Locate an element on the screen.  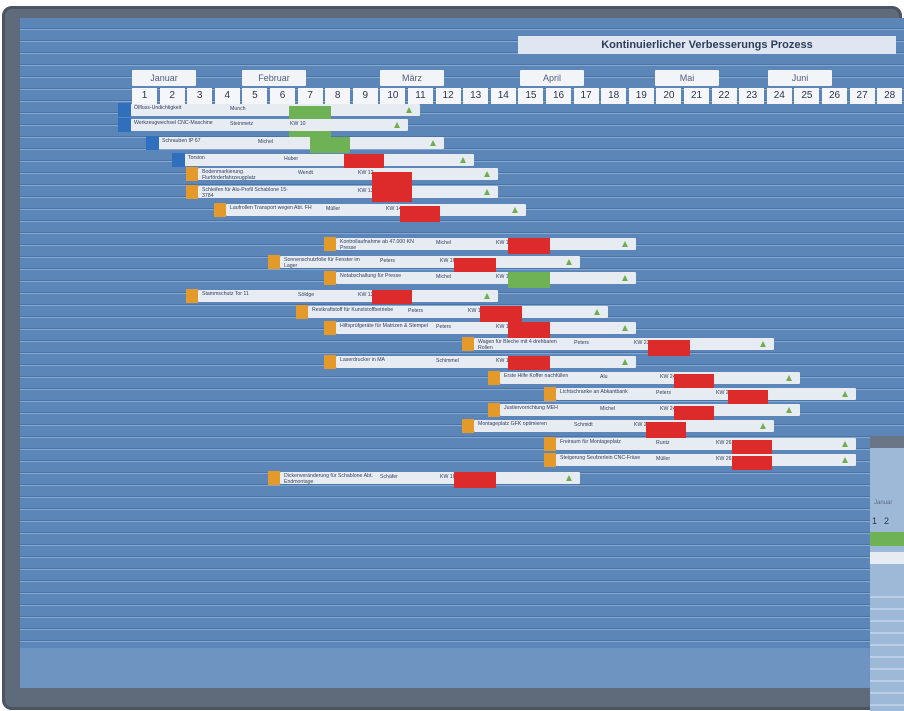
task-title: Sonnenschutzfolie für Fenster im Lager is located at coordinates (322, 262).